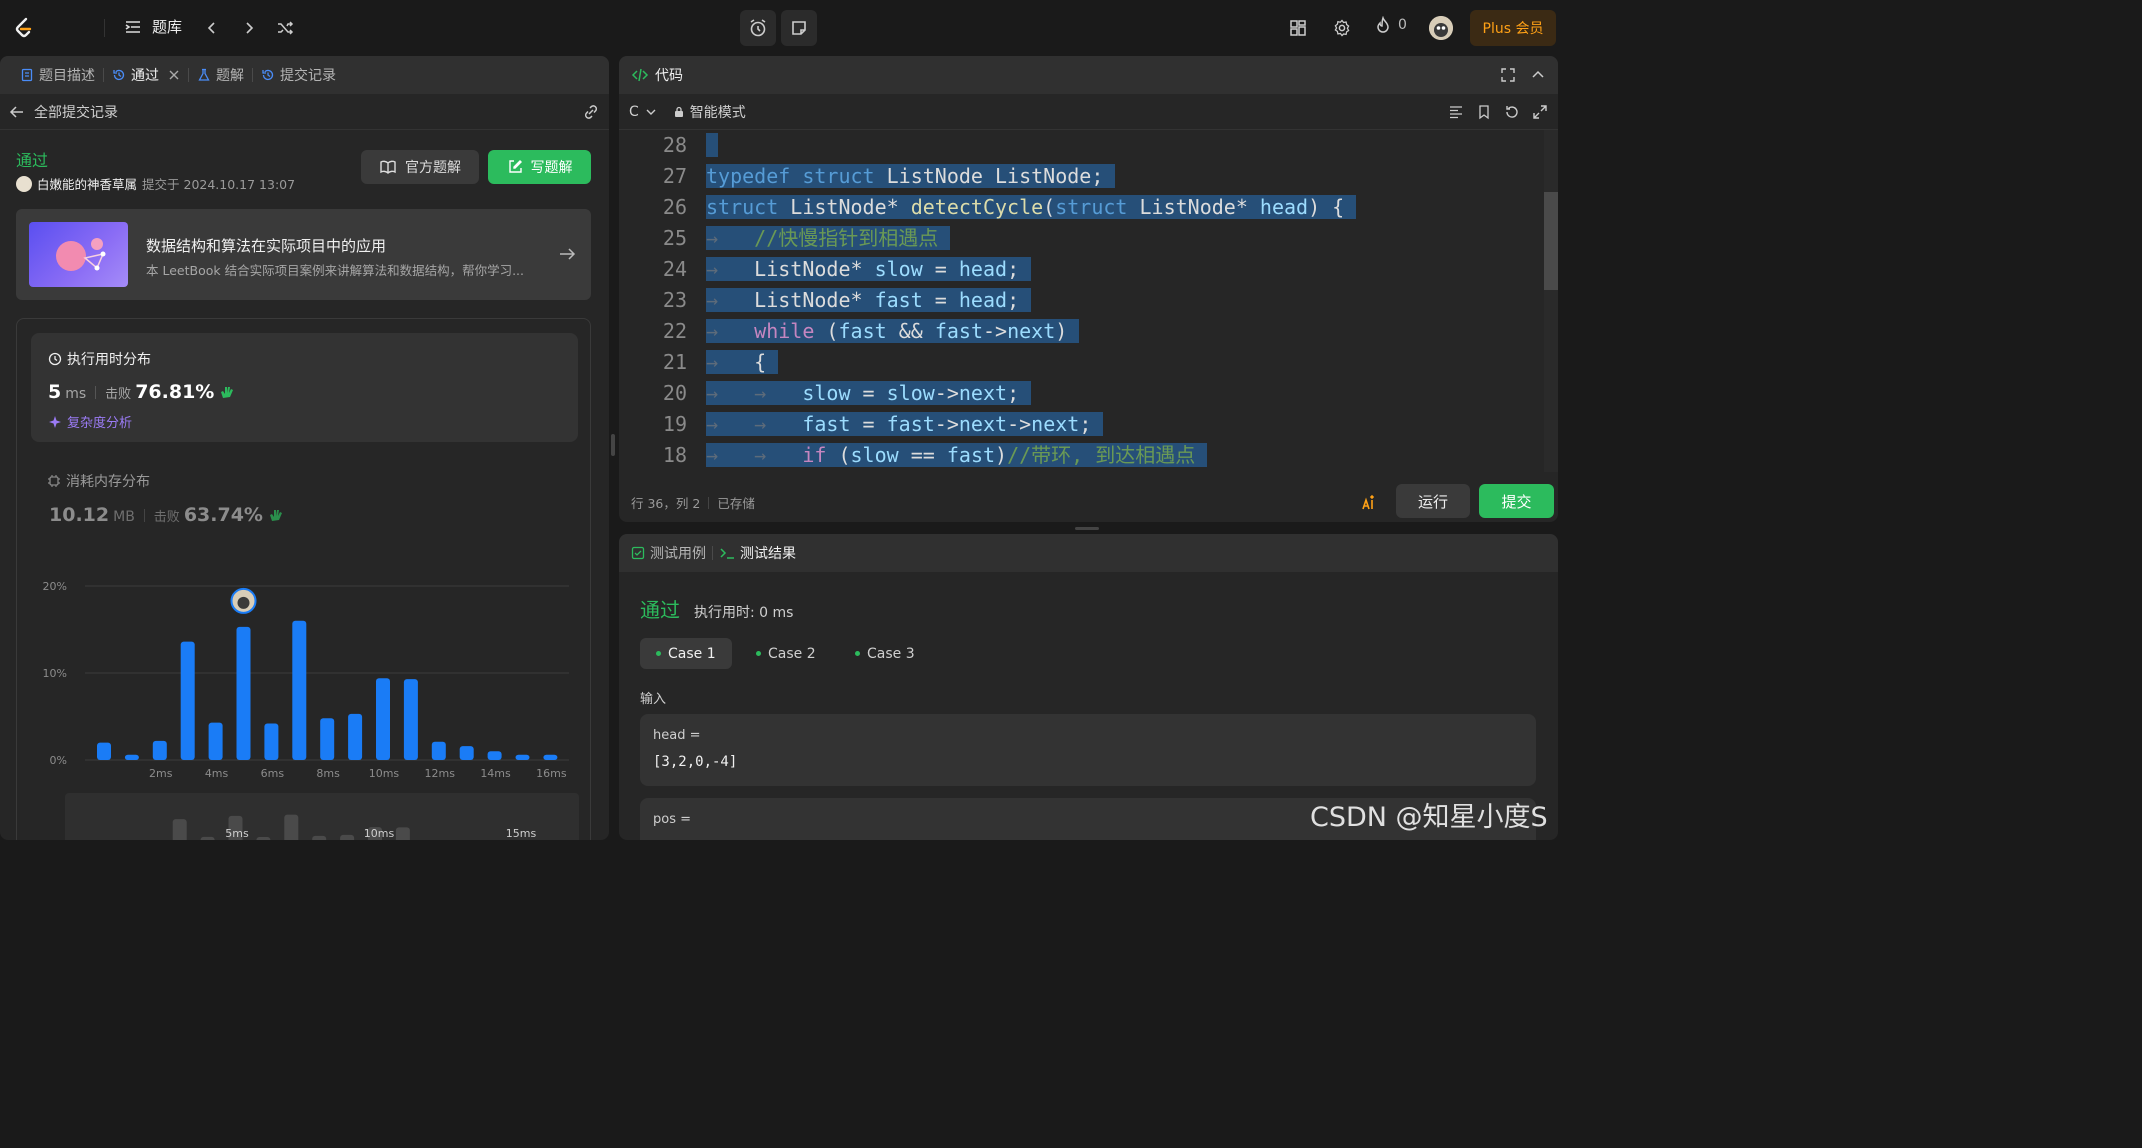 The image size is (2142, 1148). I want to click on line-number: 25, so click(674, 238).